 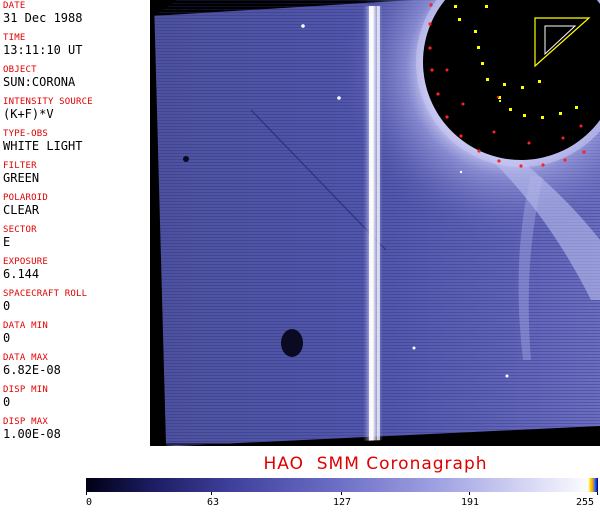 I want to click on color-scale-overflow, so click(x=593, y=485).